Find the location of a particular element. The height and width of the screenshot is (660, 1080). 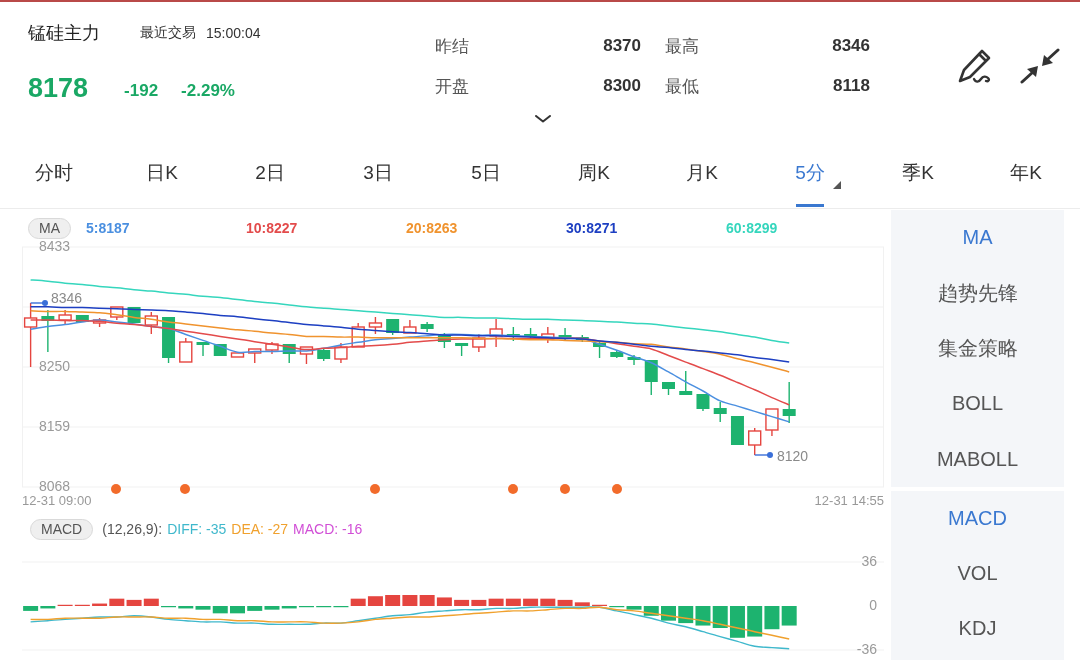

stat-label: 最高 is located at coordinates (682, 46).